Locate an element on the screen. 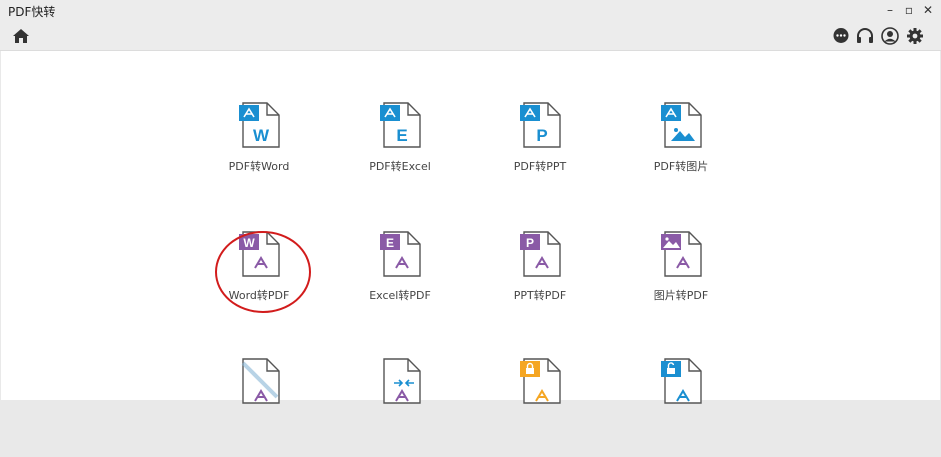 Image resolution: width=941 pixels, height=457 pixels. tile-label: PDF转图片 is located at coordinates (681, 166).